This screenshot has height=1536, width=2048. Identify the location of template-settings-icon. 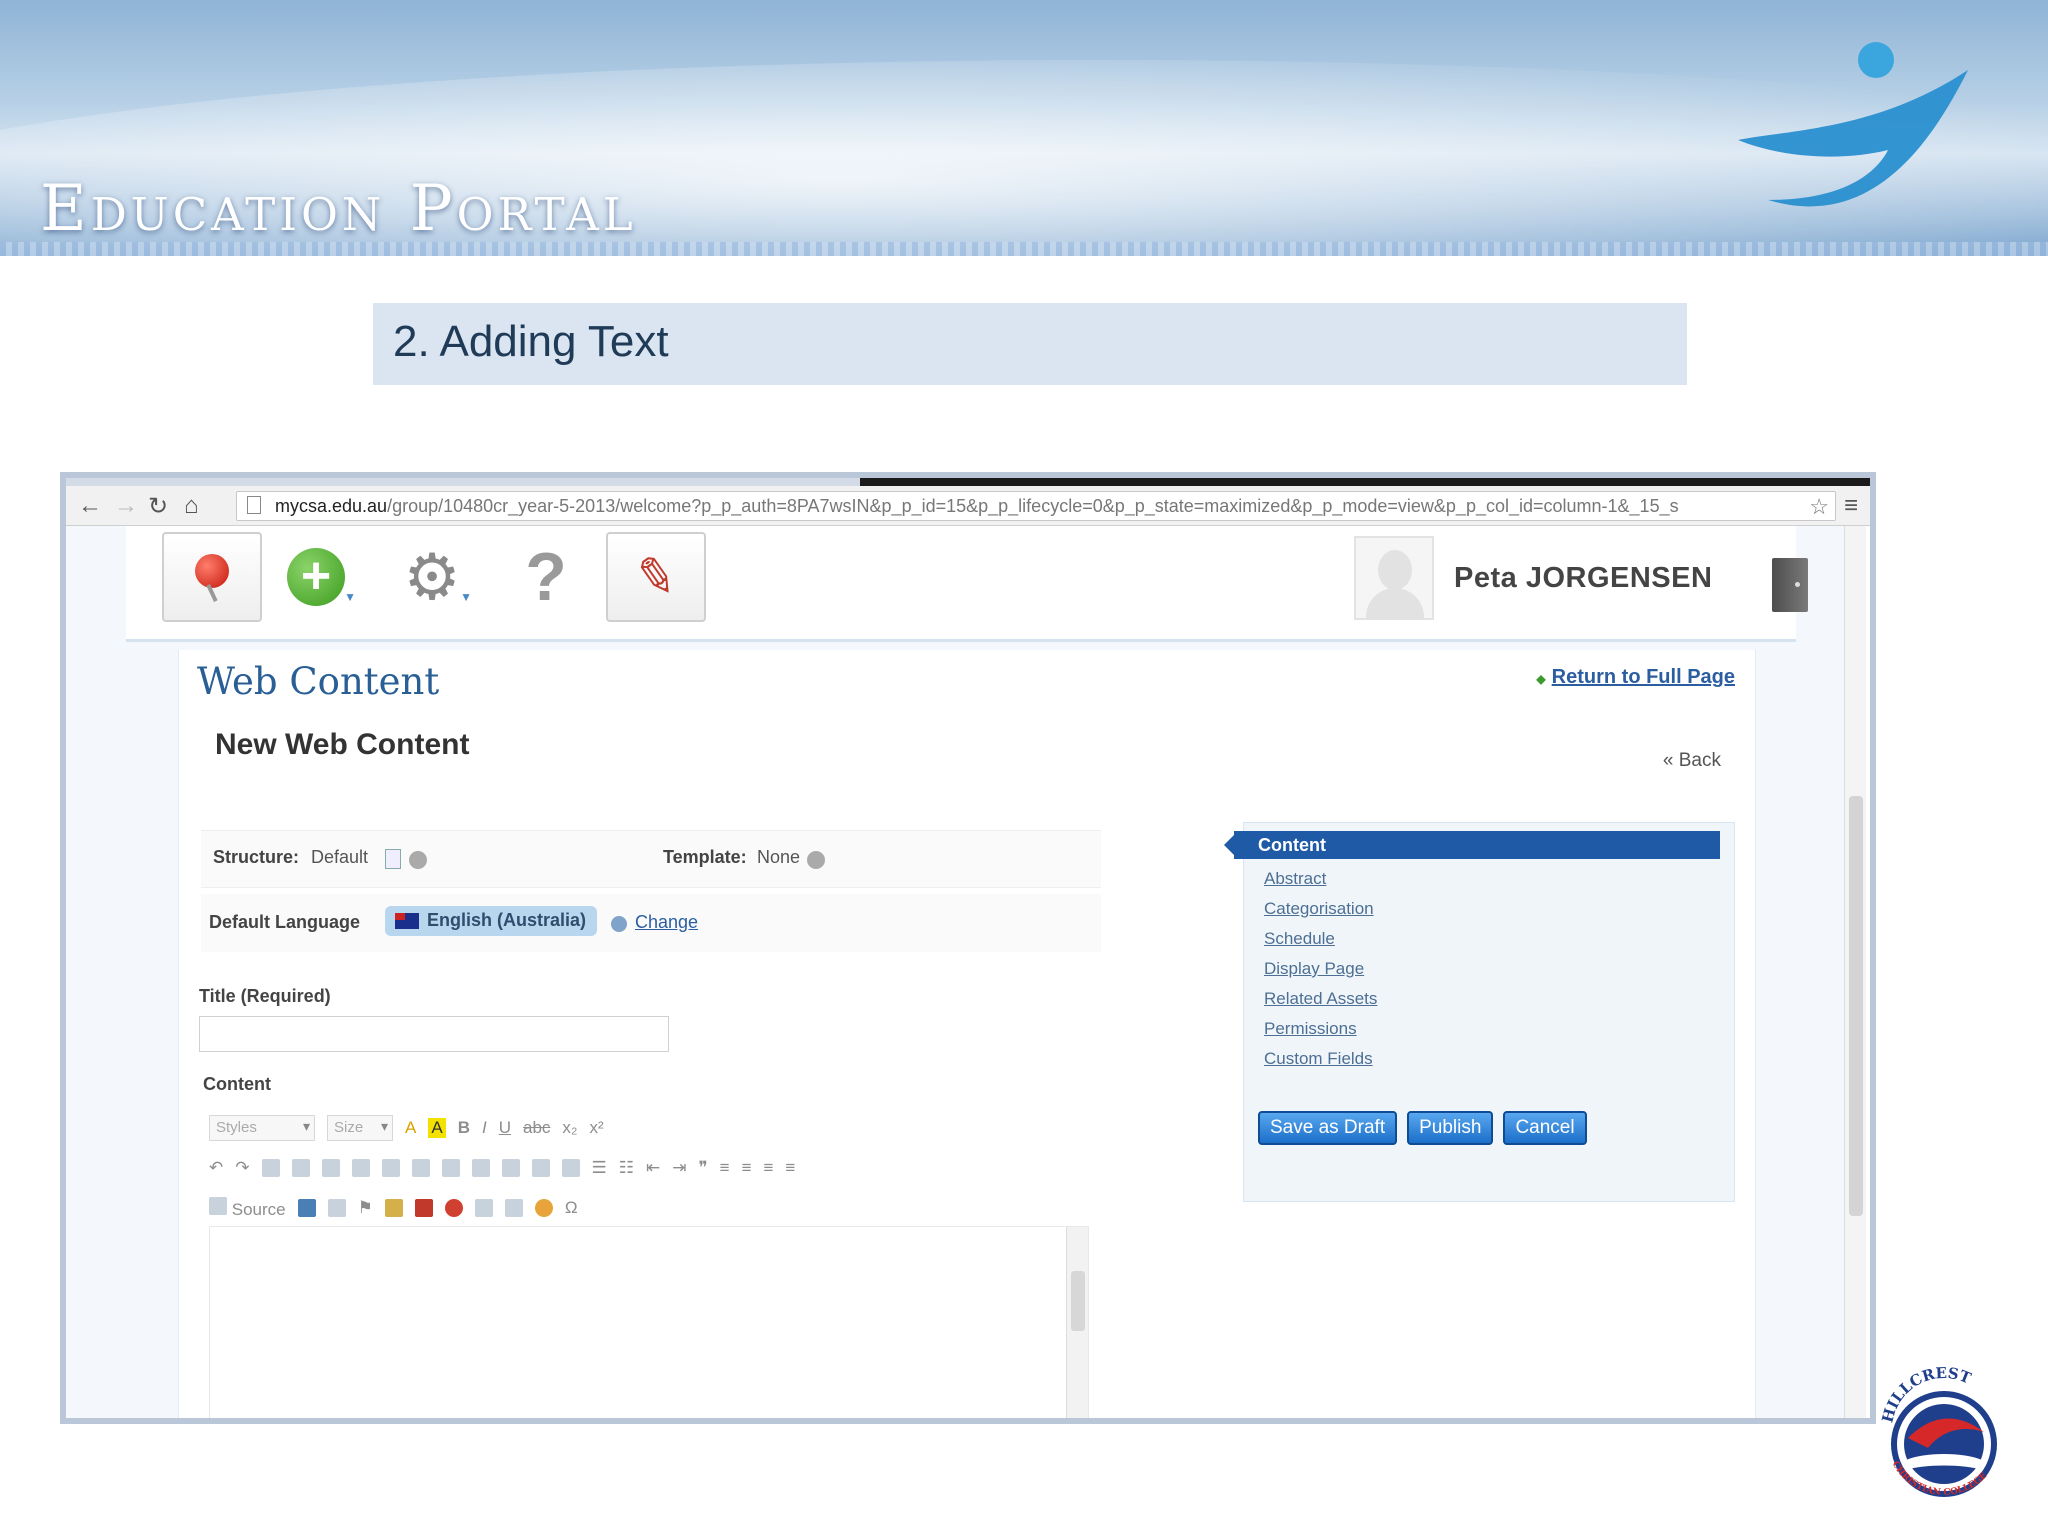
(816, 860).